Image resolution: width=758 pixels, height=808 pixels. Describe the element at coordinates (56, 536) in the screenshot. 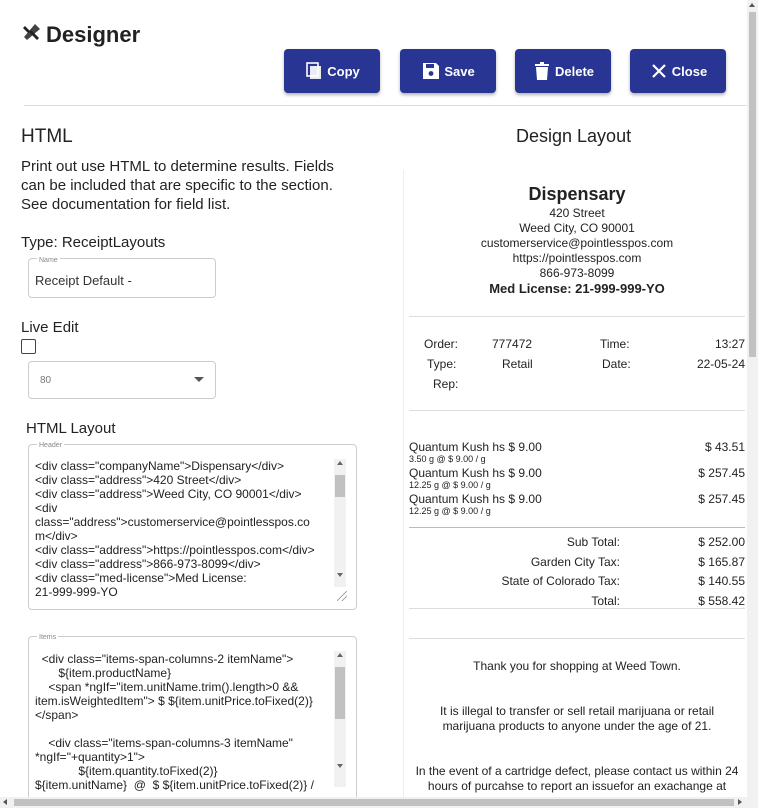

I see `code-line: m</div>` at that location.